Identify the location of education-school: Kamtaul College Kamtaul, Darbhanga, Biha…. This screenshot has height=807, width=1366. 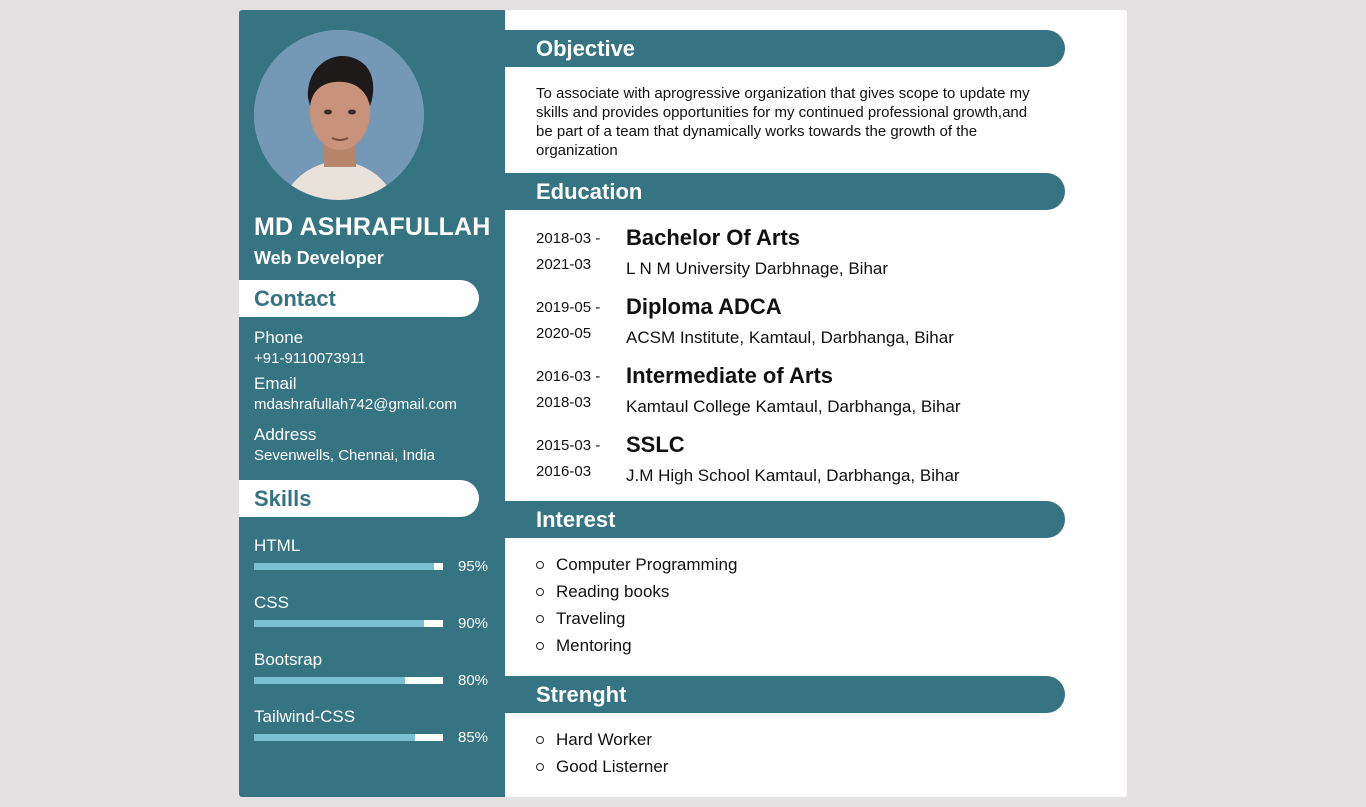
(793, 406).